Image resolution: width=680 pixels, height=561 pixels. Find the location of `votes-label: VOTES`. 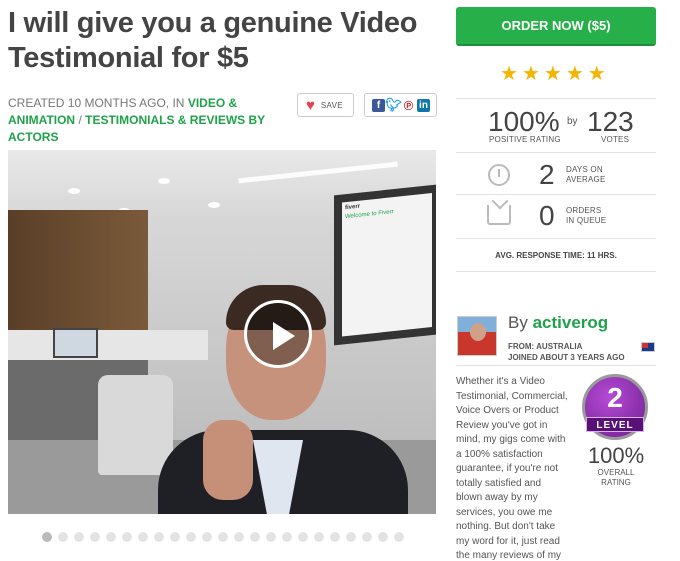

votes-label: VOTES is located at coordinates (615, 139).